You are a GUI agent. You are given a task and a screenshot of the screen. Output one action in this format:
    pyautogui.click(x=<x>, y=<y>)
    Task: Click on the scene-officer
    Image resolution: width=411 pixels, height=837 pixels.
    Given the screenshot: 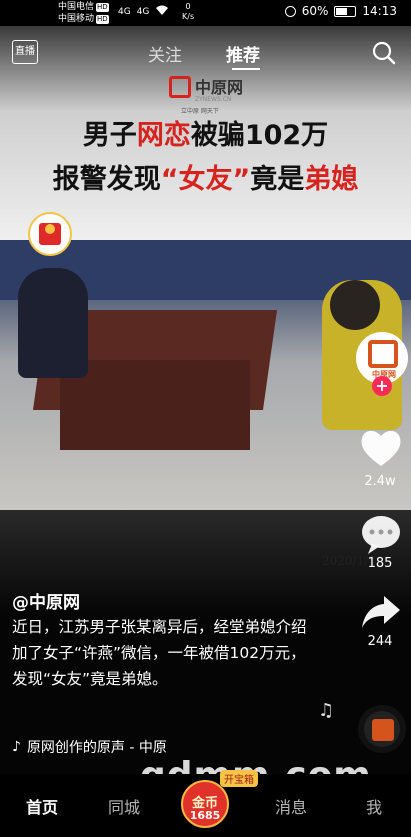 What is the action you would take?
    pyautogui.click(x=53, y=323)
    